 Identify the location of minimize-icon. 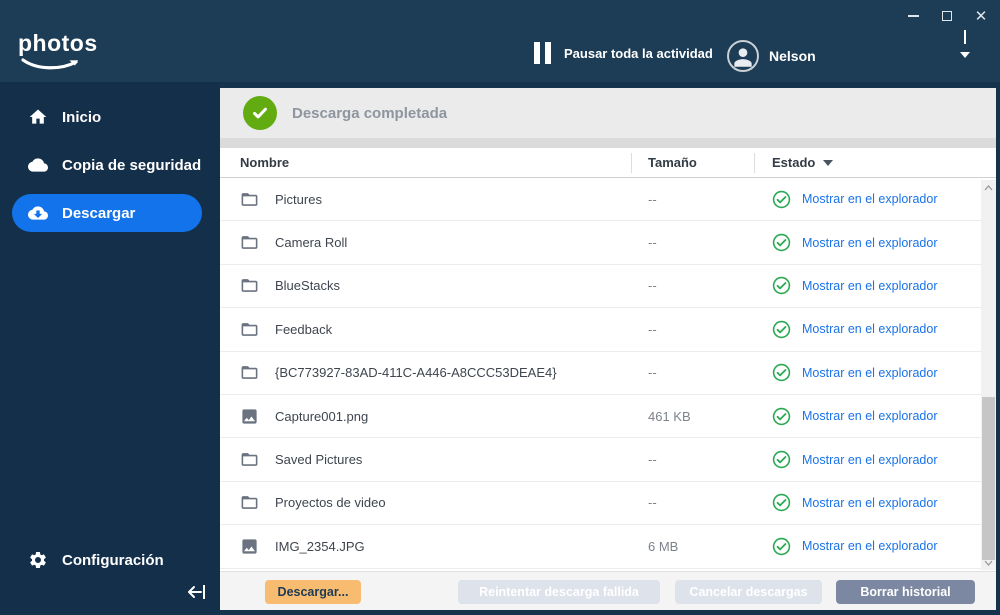
(913, 16).